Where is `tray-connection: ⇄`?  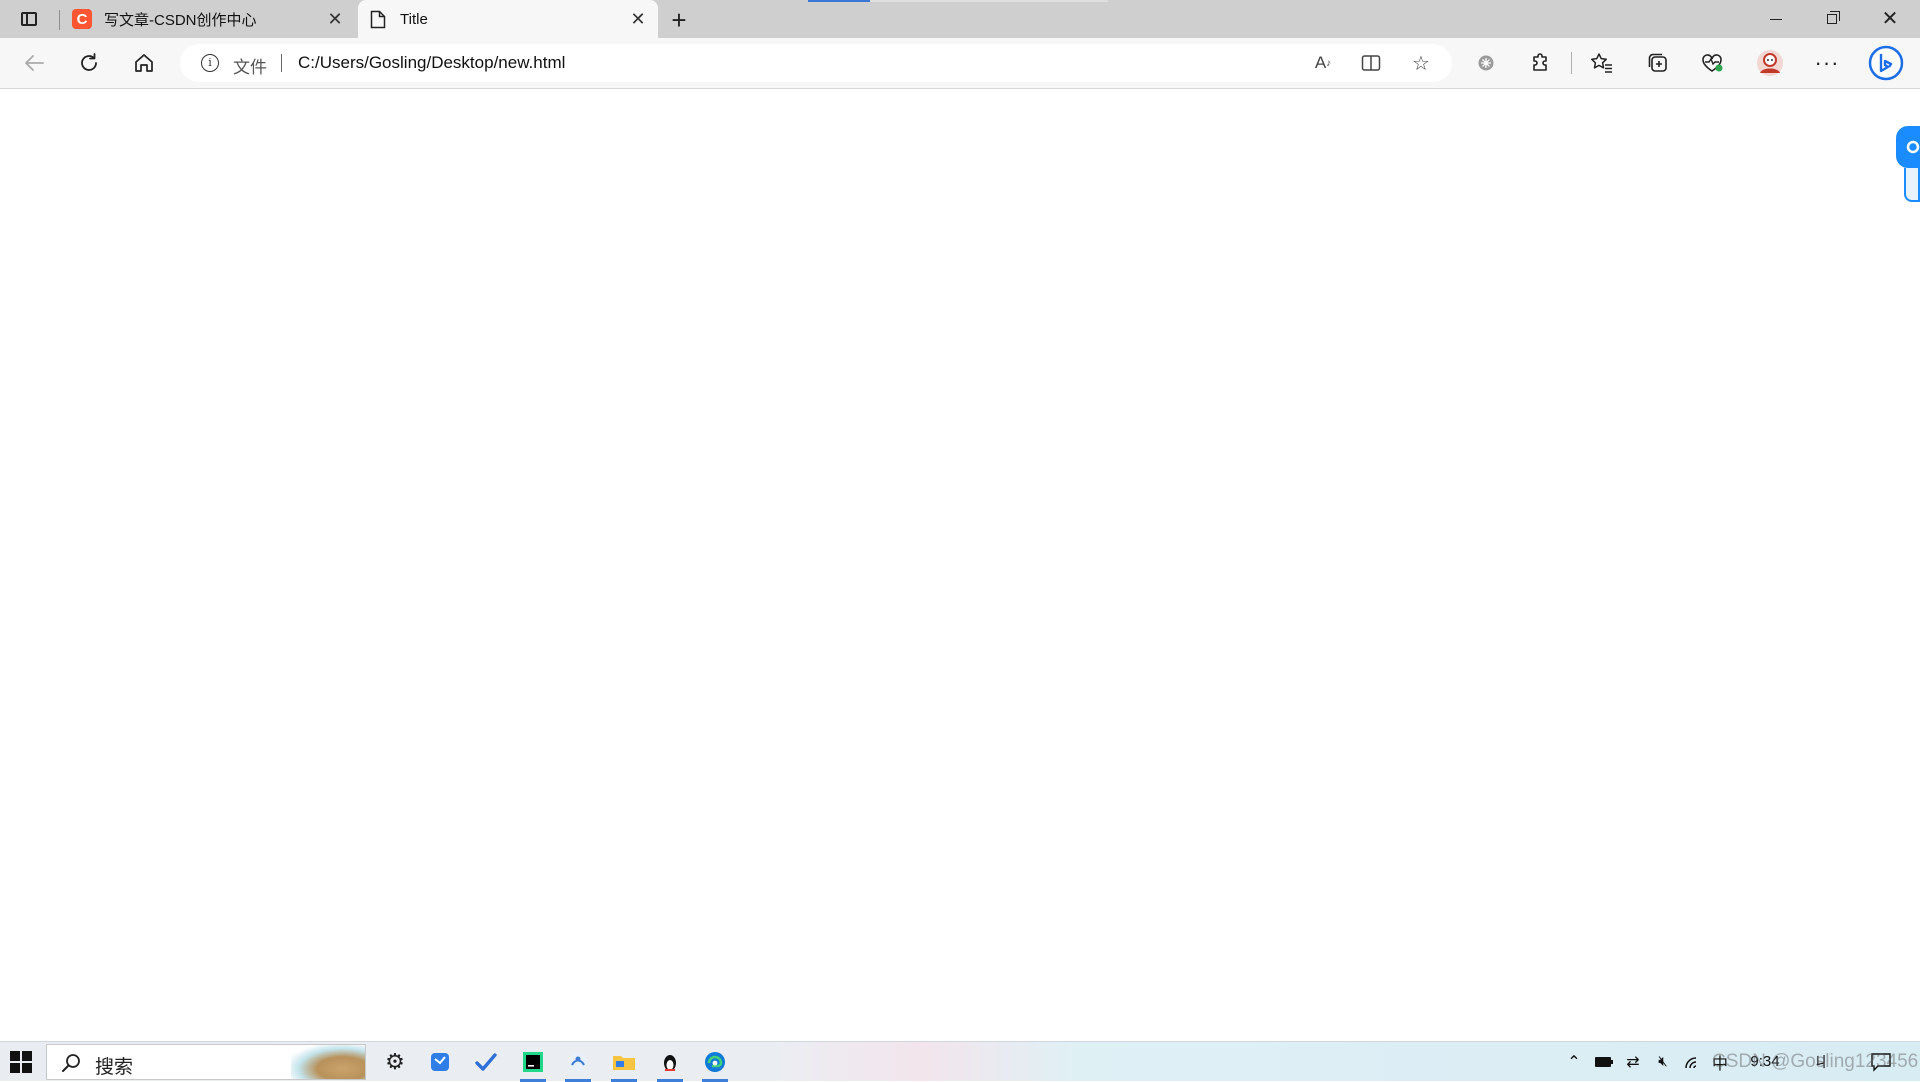 tray-connection: ⇄ is located at coordinates (1633, 1061).